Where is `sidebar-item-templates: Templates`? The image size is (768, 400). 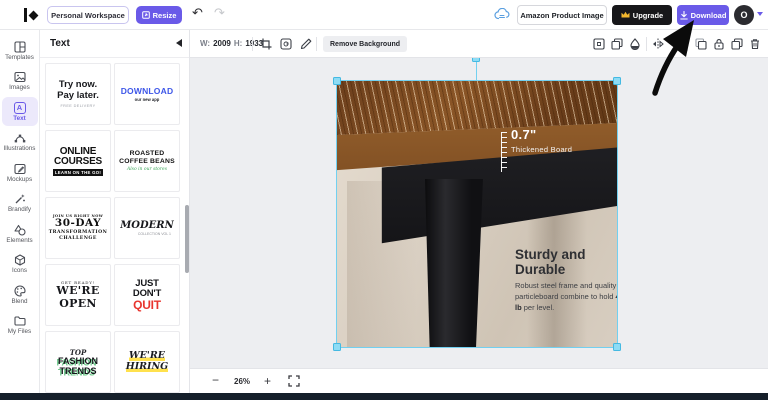
sidebar-item-templates: Templates is located at coordinates (20, 50).